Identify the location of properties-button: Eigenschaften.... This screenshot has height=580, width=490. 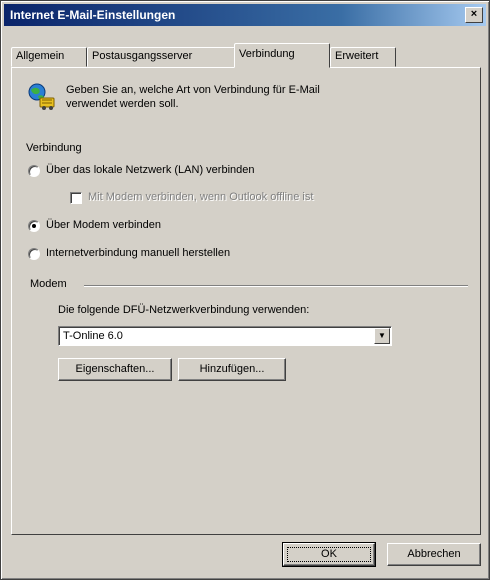
(115, 369).